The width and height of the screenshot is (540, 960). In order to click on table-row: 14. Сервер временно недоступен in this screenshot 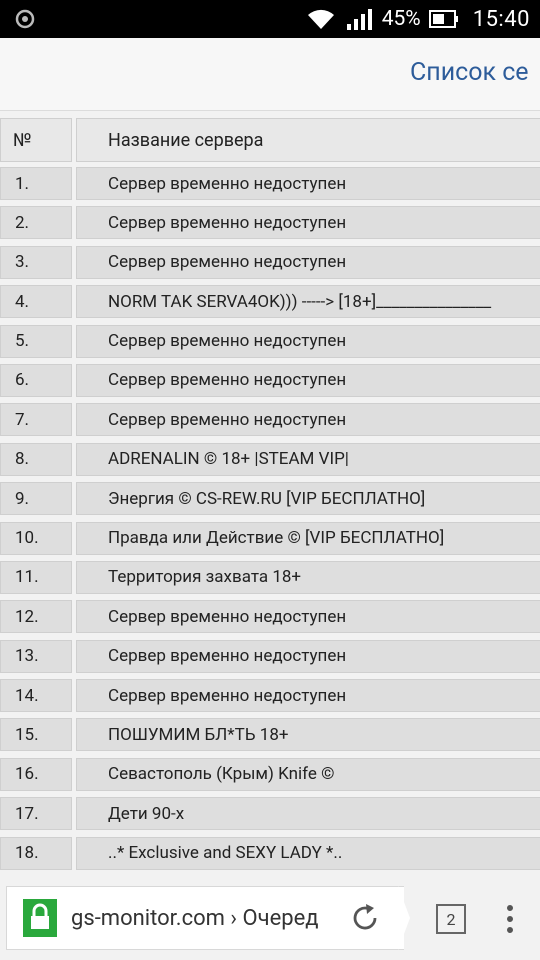, I will do `click(270, 695)`.